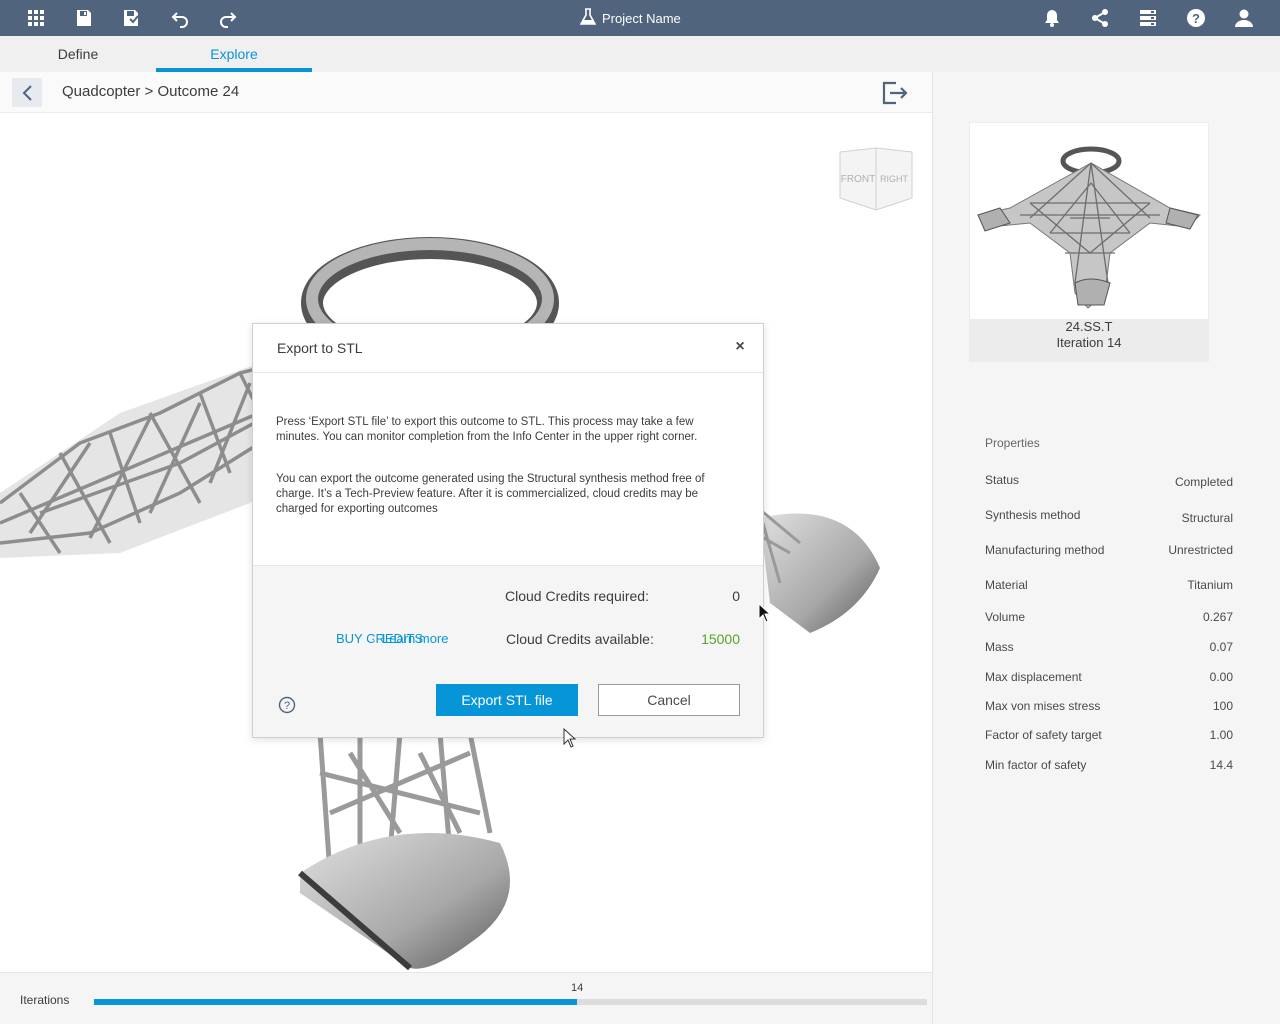 The image size is (1280, 1024). Describe the element at coordinates (1033, 515) in the screenshot. I see `property-label: Synthesis method` at that location.